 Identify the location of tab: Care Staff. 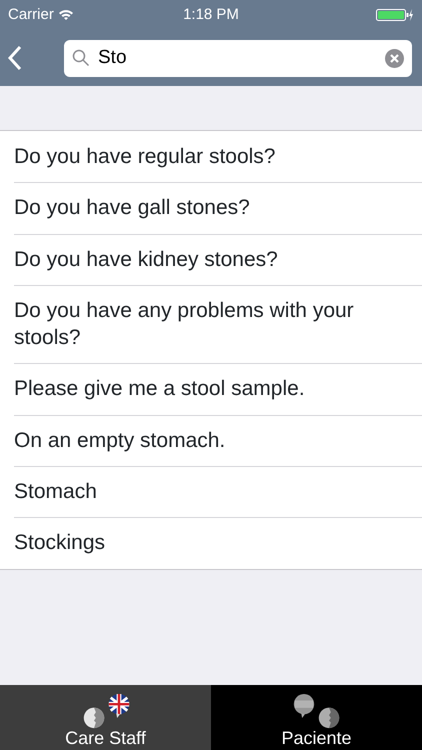
(105, 717).